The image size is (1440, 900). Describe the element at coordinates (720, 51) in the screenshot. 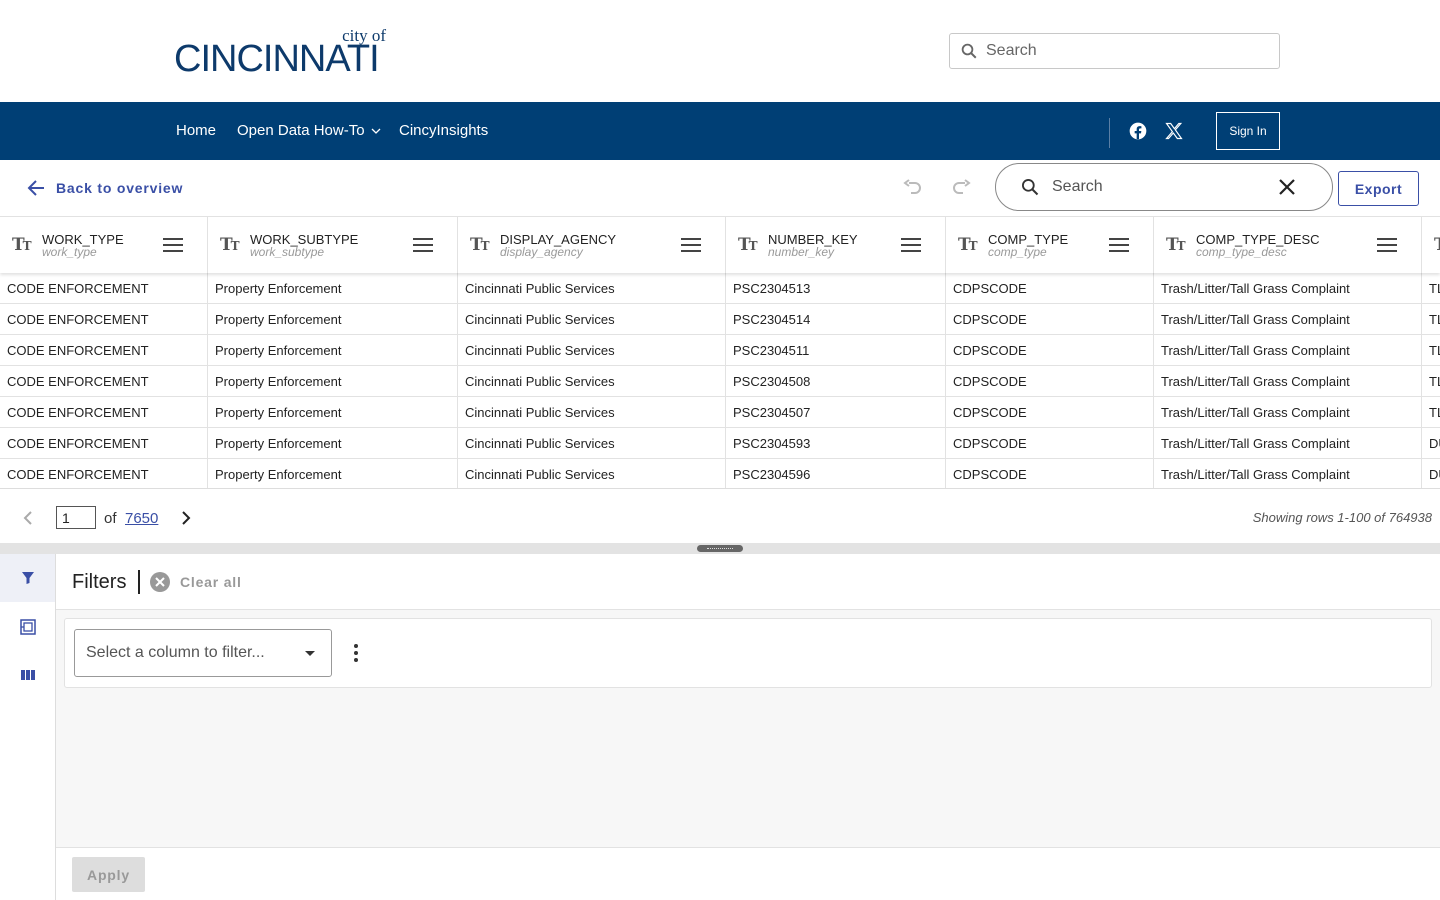

I see `site-header: city of CINCINNATI` at that location.